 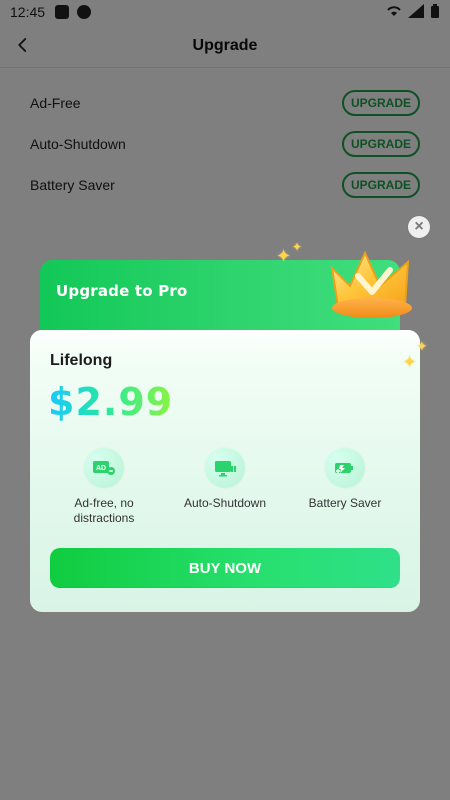 I want to click on ad-free-icon: AD, so click(x=104, y=468).